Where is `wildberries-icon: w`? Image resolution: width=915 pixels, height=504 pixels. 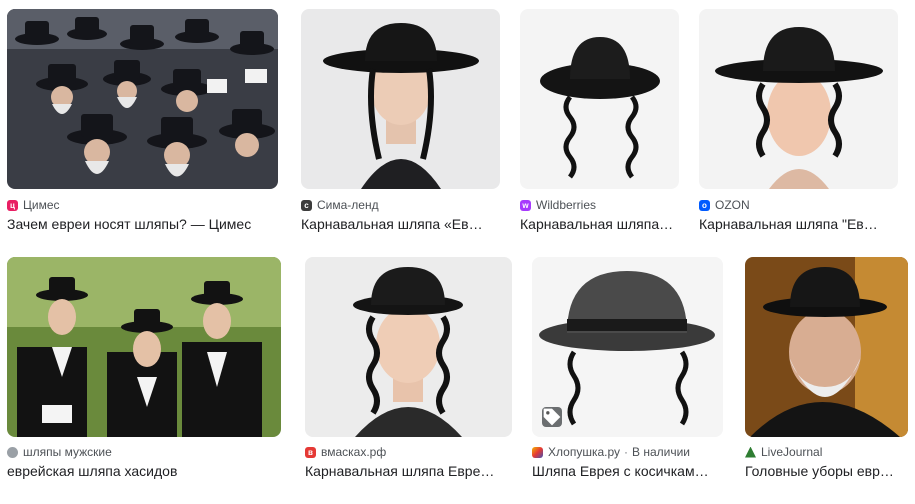 wildberries-icon: w is located at coordinates (525, 205).